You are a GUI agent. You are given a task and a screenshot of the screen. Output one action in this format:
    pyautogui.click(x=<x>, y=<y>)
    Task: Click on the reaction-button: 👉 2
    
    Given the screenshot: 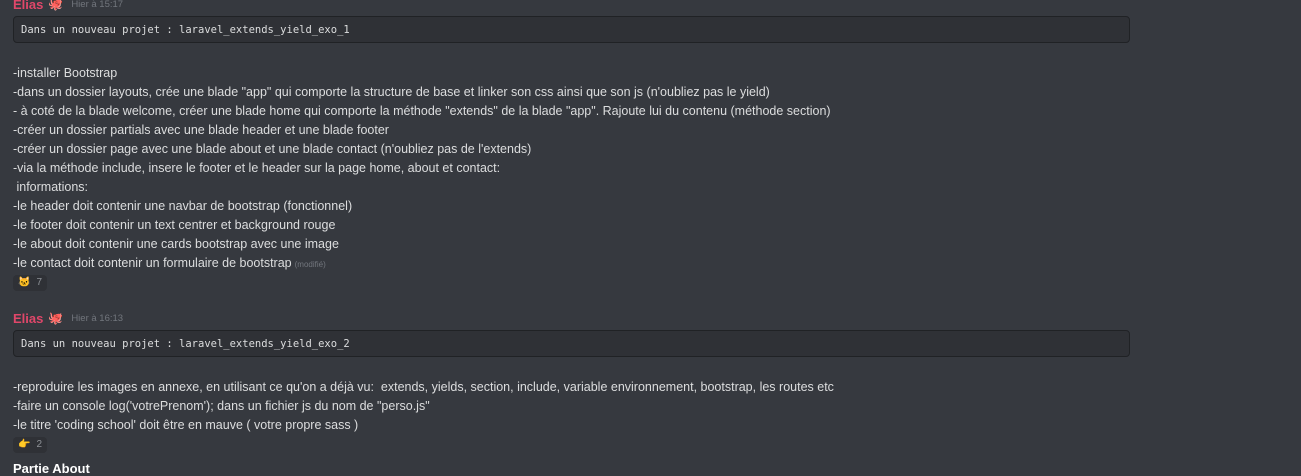 What is the action you would take?
    pyautogui.click(x=30, y=444)
    